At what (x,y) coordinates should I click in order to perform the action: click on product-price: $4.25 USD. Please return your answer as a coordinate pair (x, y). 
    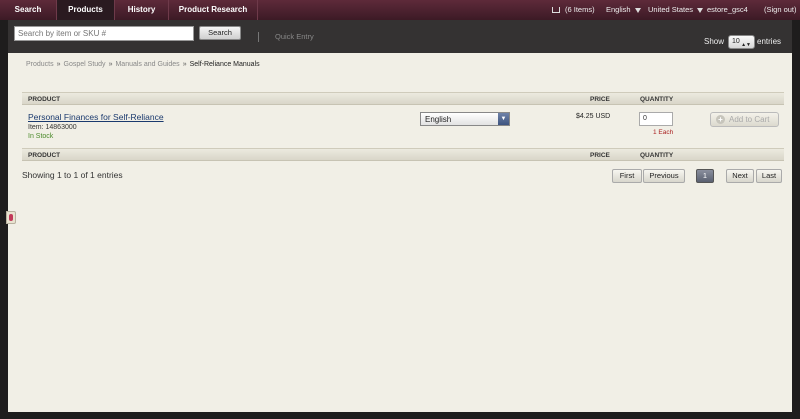
    Looking at the image, I should click on (593, 116).